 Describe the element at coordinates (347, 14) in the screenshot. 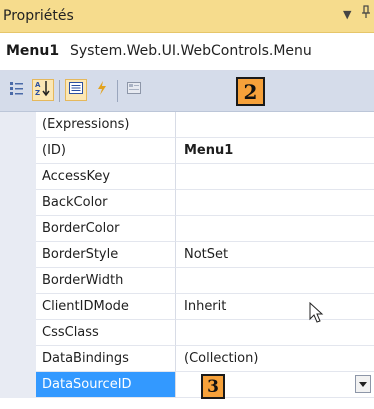

I see `window-position-dropdown-icon: ▼` at that location.